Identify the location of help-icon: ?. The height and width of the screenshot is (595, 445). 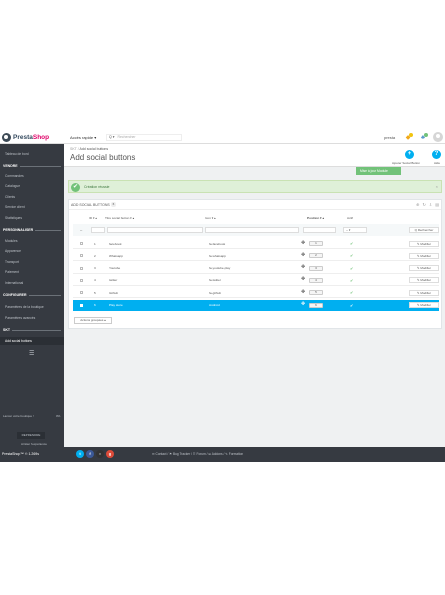
(436, 154).